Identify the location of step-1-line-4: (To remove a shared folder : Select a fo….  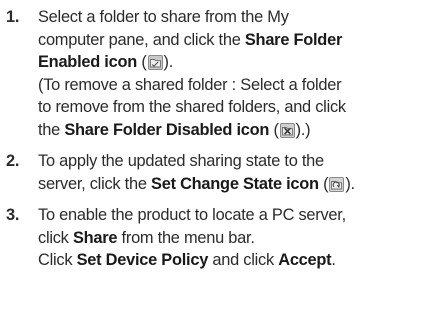
(190, 84).